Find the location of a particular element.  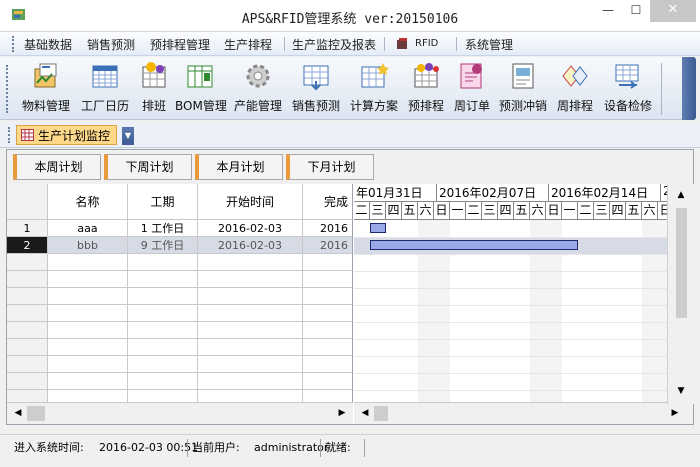

scroll-down-arrow-icon: ▼ is located at coordinates (681, 391).